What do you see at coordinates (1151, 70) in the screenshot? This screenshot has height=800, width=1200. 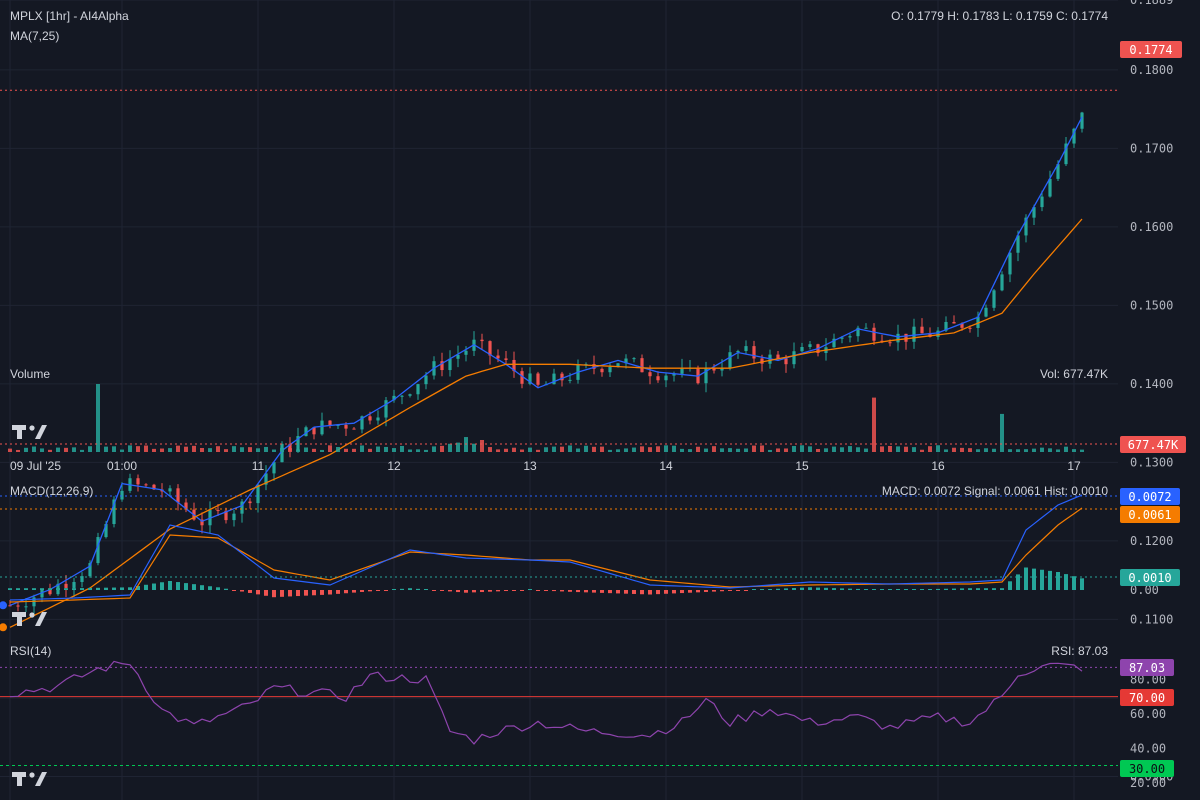 I see `price-tick-label: 0.1800` at bounding box center [1151, 70].